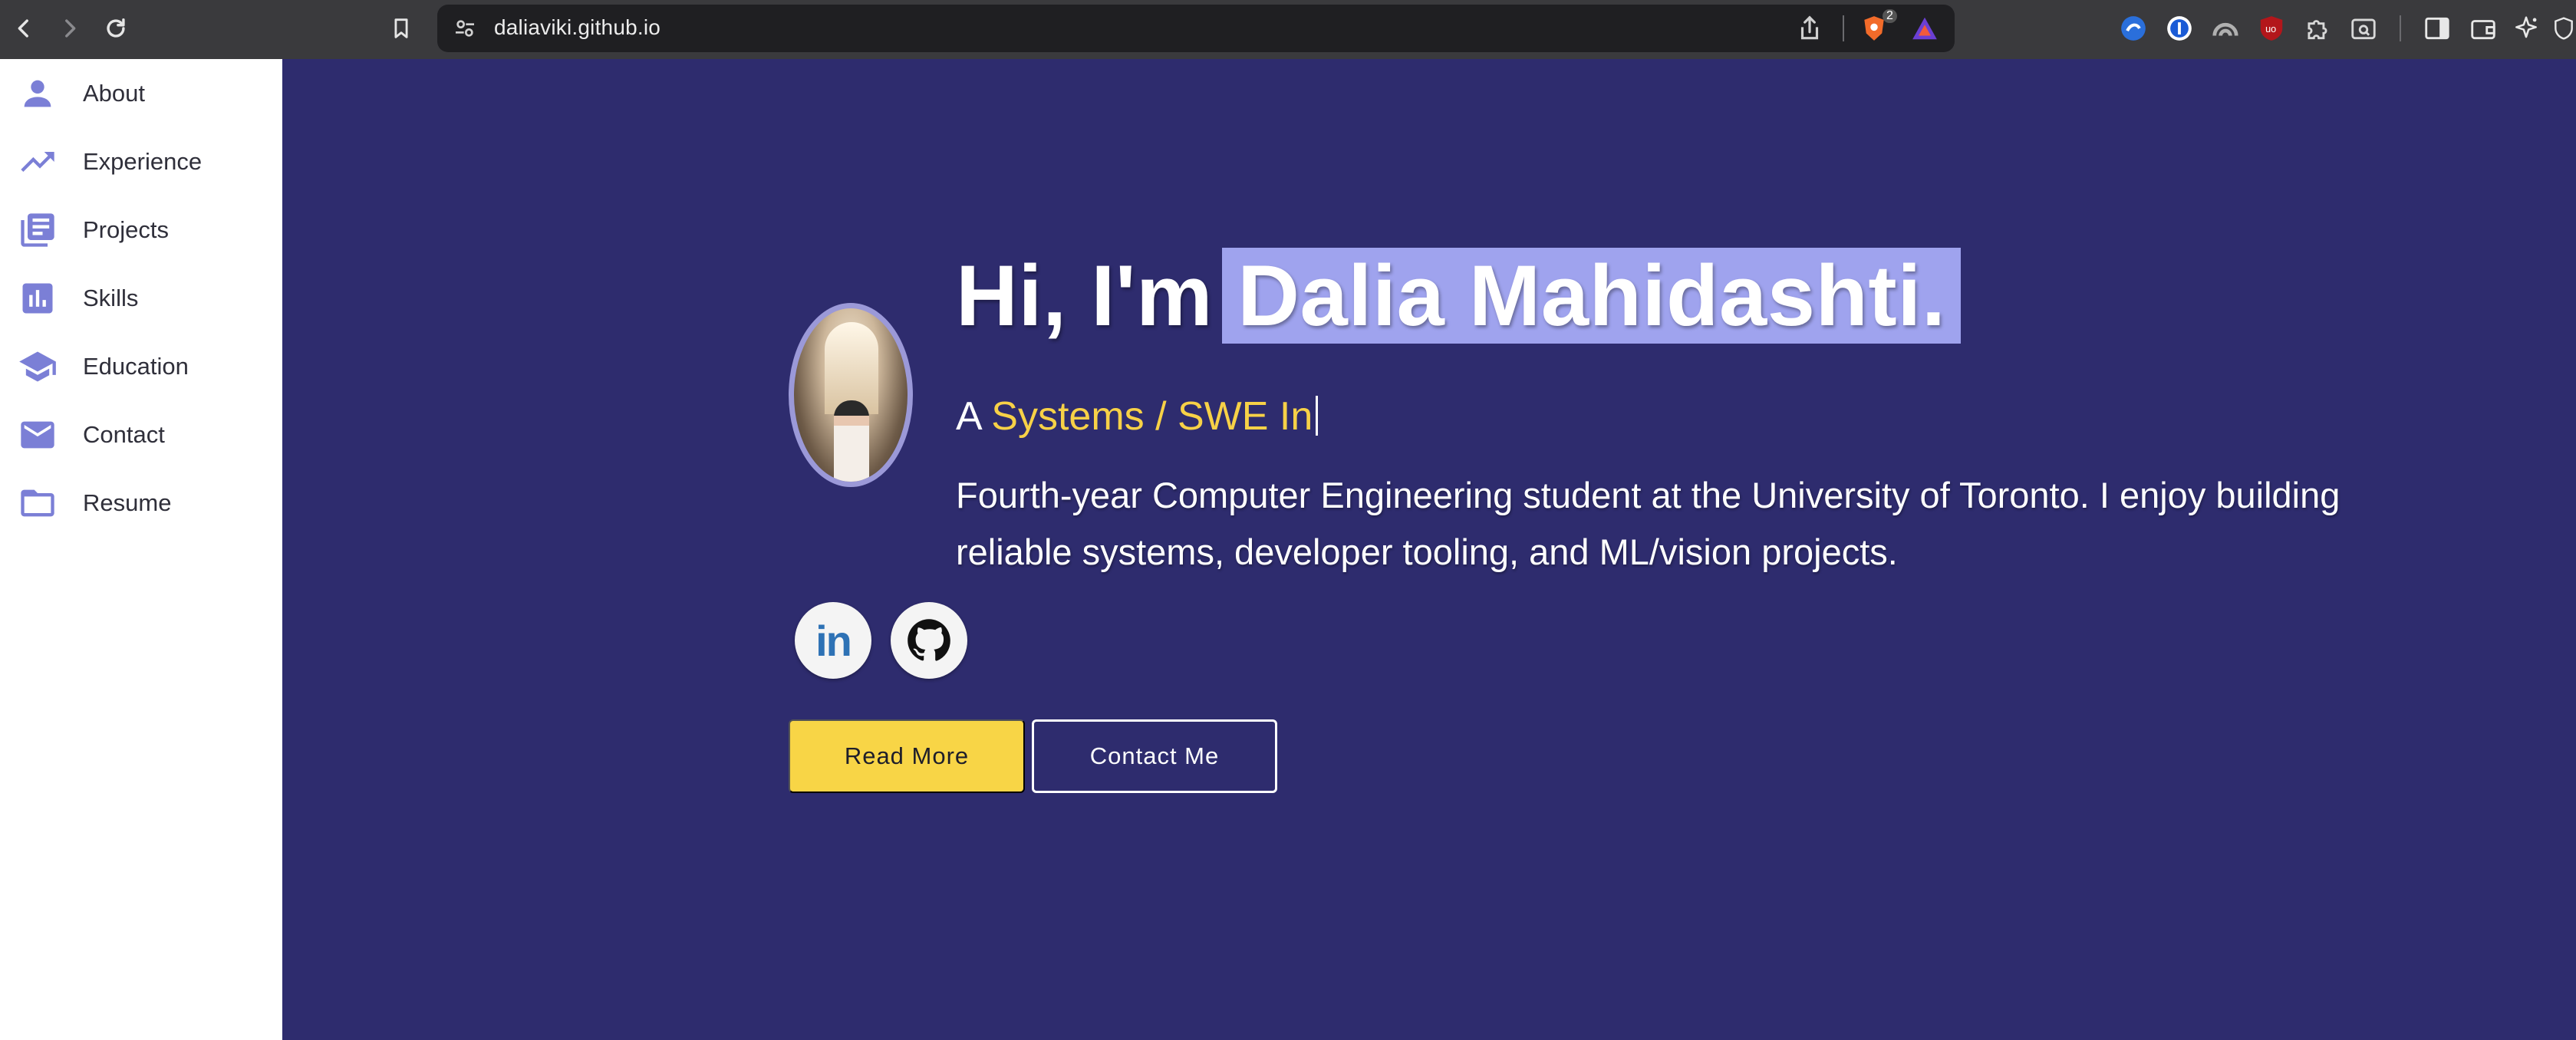 The width and height of the screenshot is (2576, 1040). Describe the element at coordinates (2483, 28) in the screenshot. I see `wallet-icon` at that location.